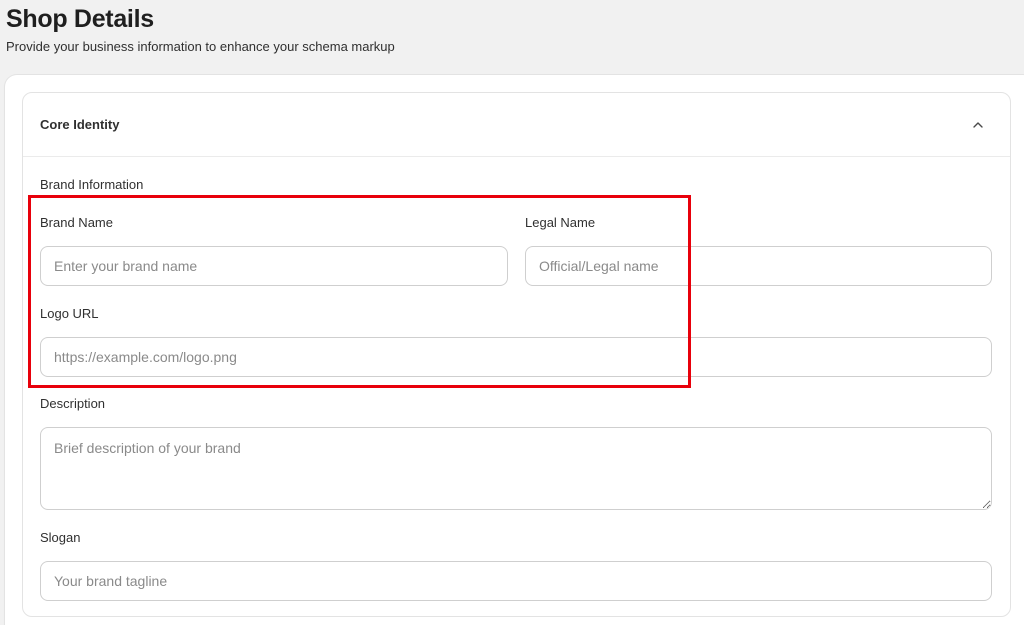 Image resolution: width=1024 pixels, height=625 pixels. What do you see at coordinates (516, 357) in the screenshot?
I see `logo-url-input` at bounding box center [516, 357].